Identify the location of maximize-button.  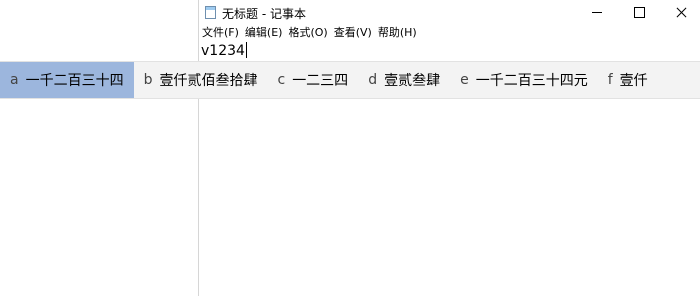
(639, 12).